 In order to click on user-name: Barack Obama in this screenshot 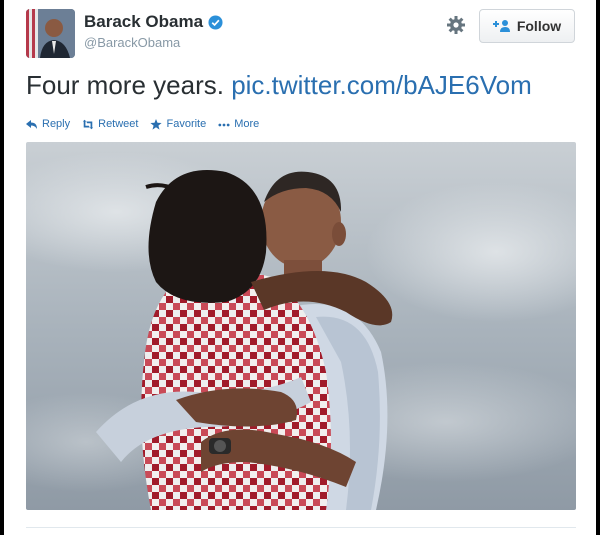, I will do `click(153, 22)`.